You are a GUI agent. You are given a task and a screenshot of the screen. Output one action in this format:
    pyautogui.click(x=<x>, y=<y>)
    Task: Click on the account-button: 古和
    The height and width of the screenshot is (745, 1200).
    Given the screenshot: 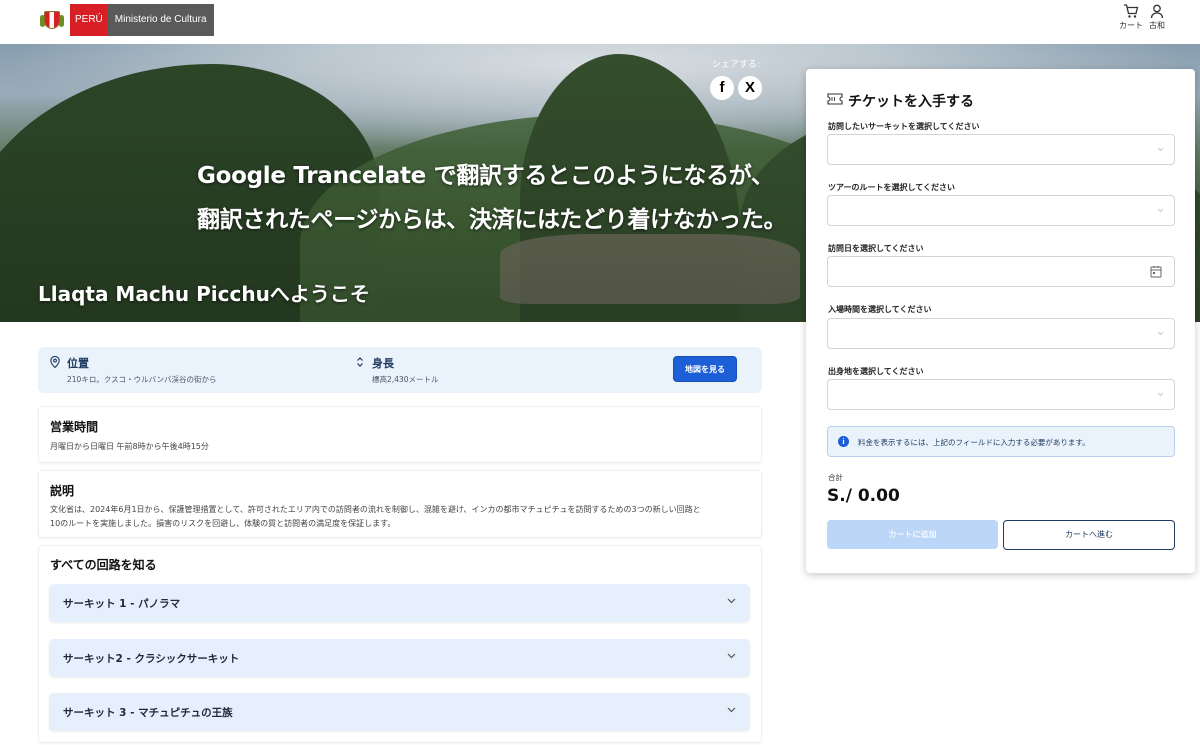 What is the action you would take?
    pyautogui.click(x=1157, y=17)
    